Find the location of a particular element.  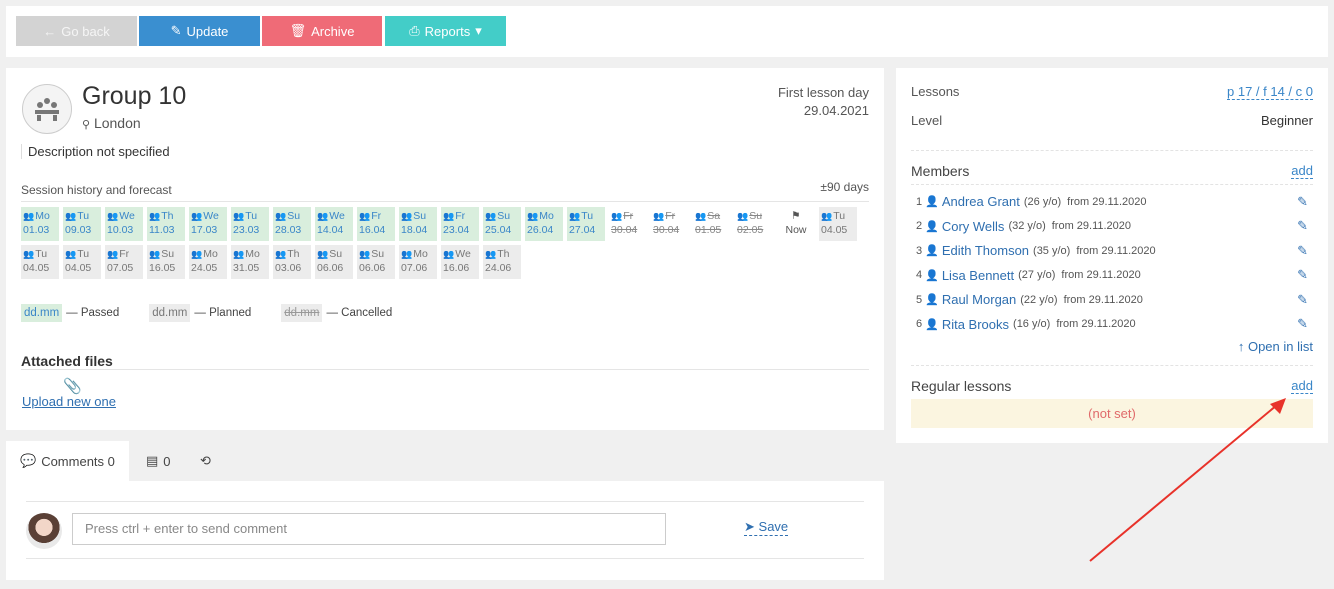

member-name-link: Andrea Grant is located at coordinates (981, 201).